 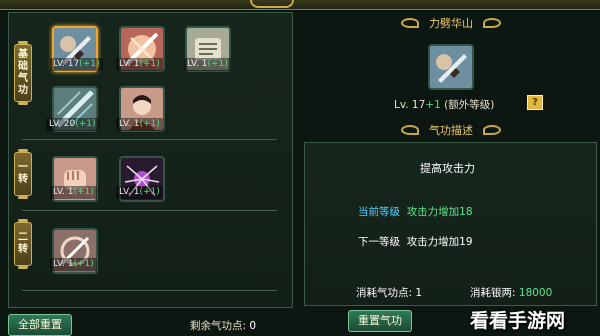 What do you see at coordinates (66, 64) in the screenshot?
I see `level-text: LV. 17` at bounding box center [66, 64].